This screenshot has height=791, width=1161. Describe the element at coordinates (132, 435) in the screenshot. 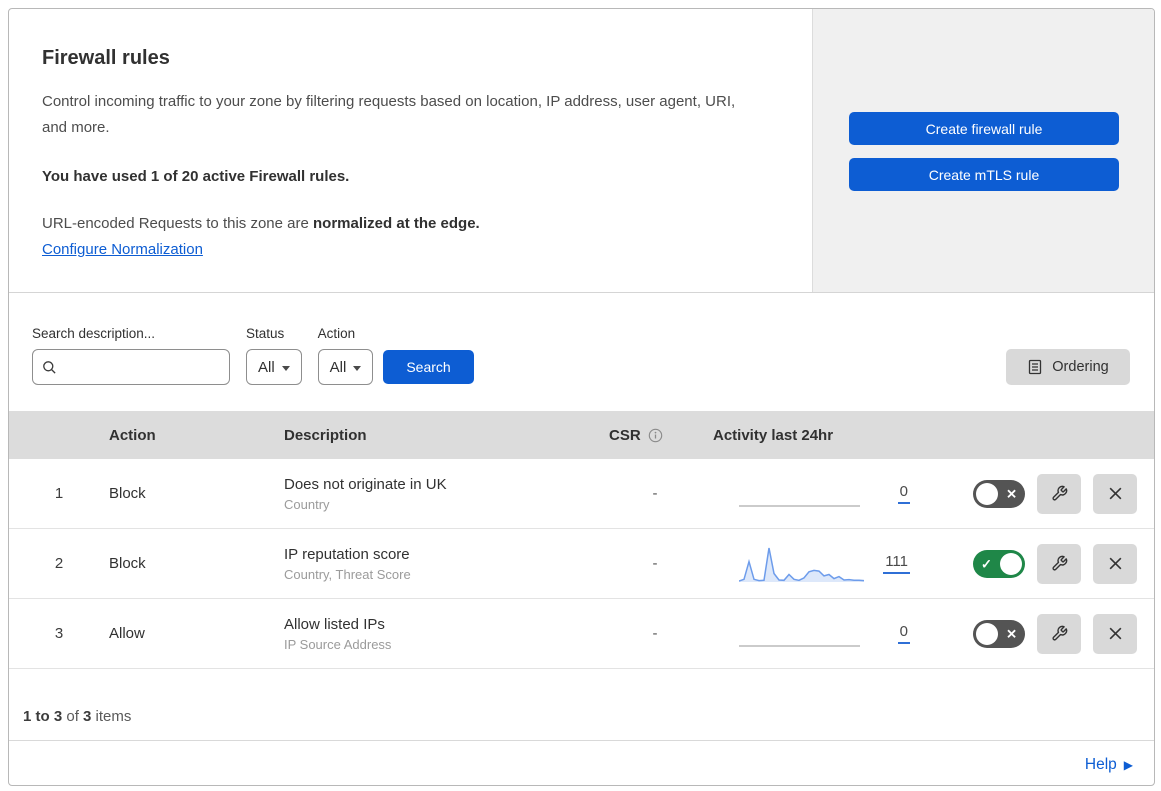

I see `column-action: Action` at that location.